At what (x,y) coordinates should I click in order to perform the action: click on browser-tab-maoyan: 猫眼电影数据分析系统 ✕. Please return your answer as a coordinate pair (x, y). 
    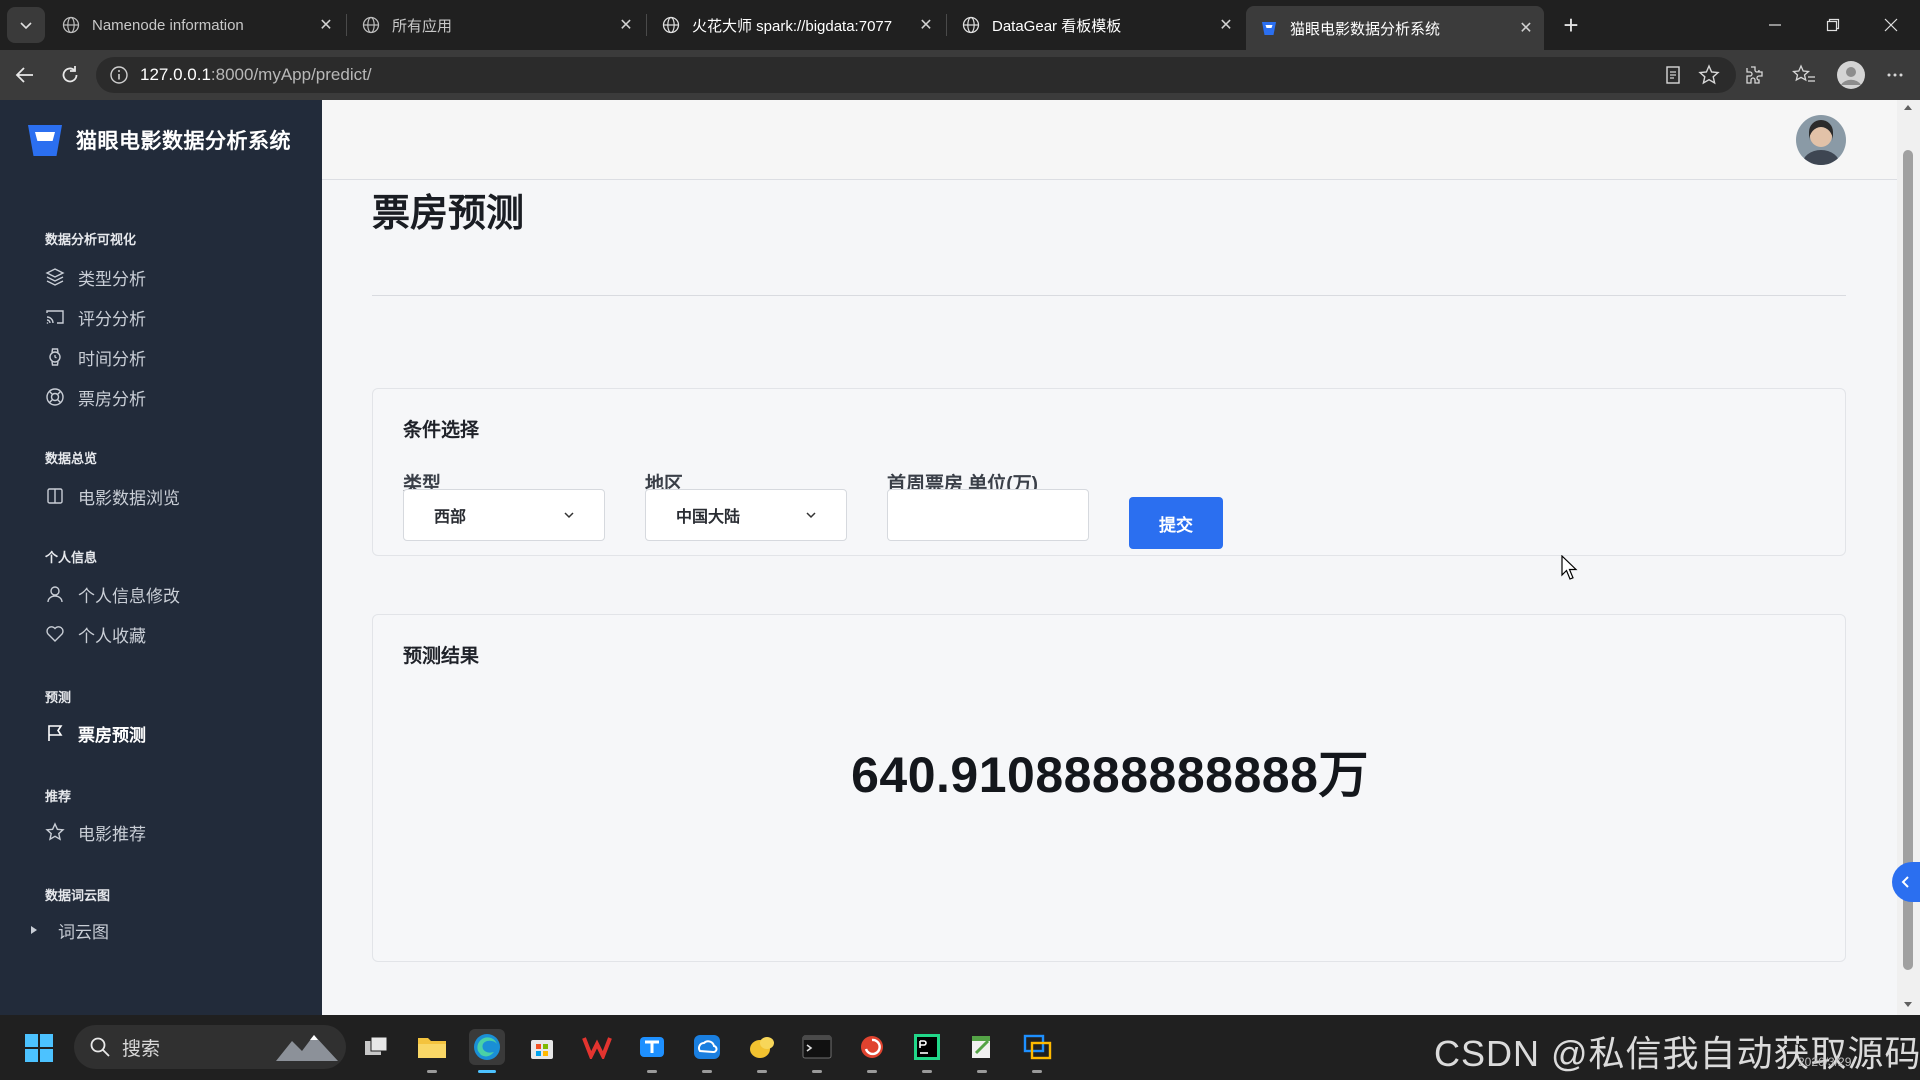
    Looking at the image, I should click on (1395, 28).